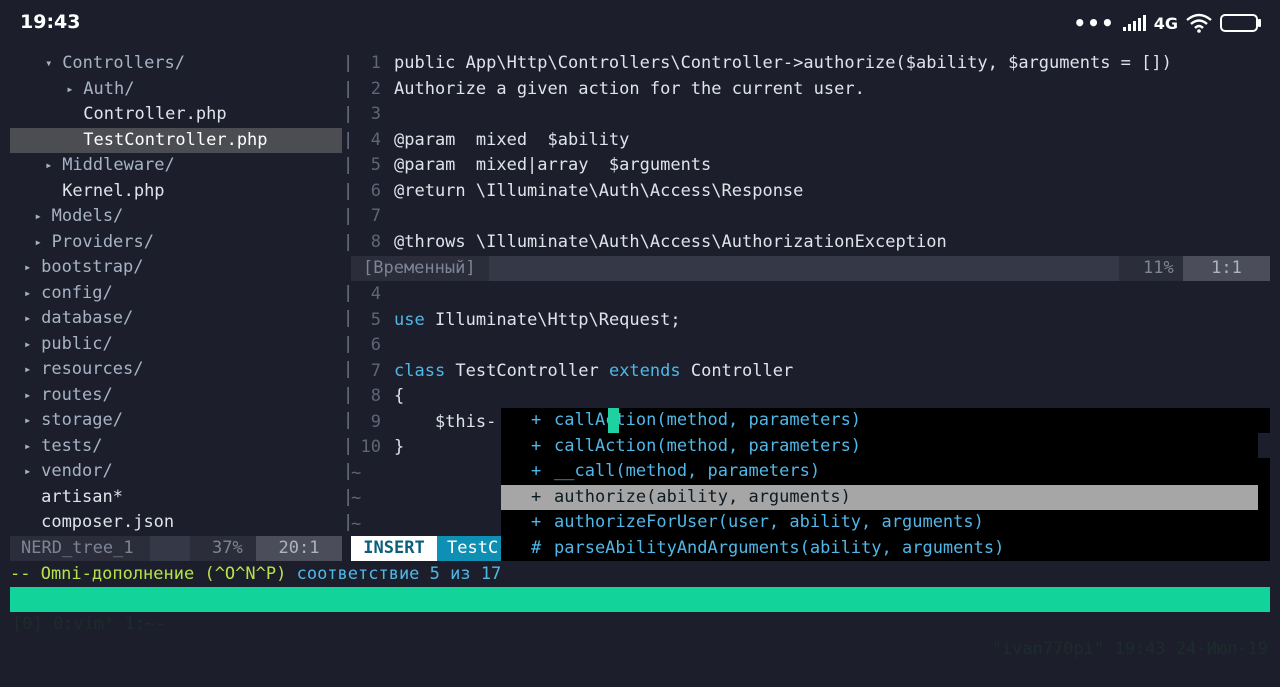 The width and height of the screenshot is (1280, 687). Describe the element at coordinates (176, 369) in the screenshot. I see `tree-folder-item: ▸ resources/` at that location.